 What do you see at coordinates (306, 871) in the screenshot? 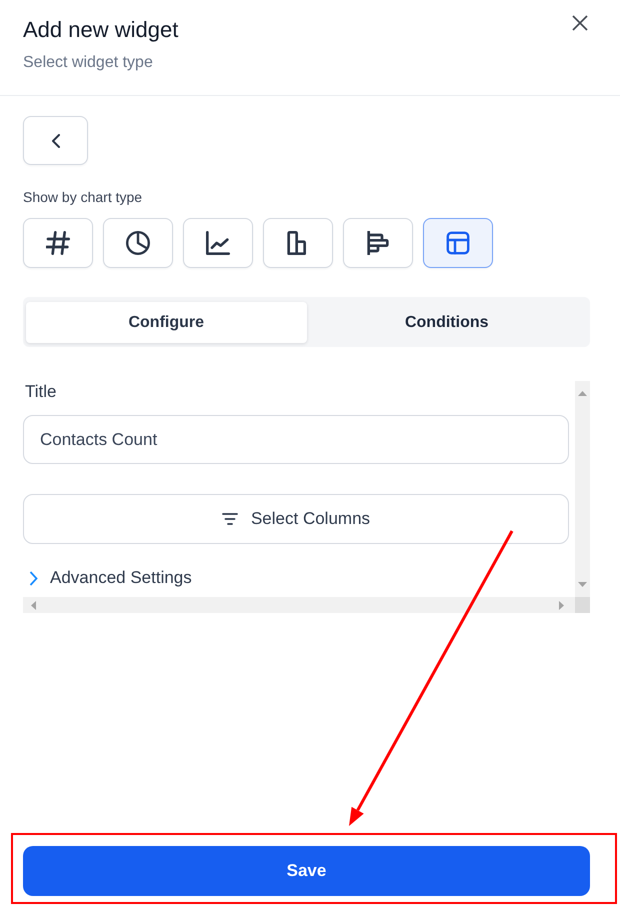
I see `save-button: Save` at bounding box center [306, 871].